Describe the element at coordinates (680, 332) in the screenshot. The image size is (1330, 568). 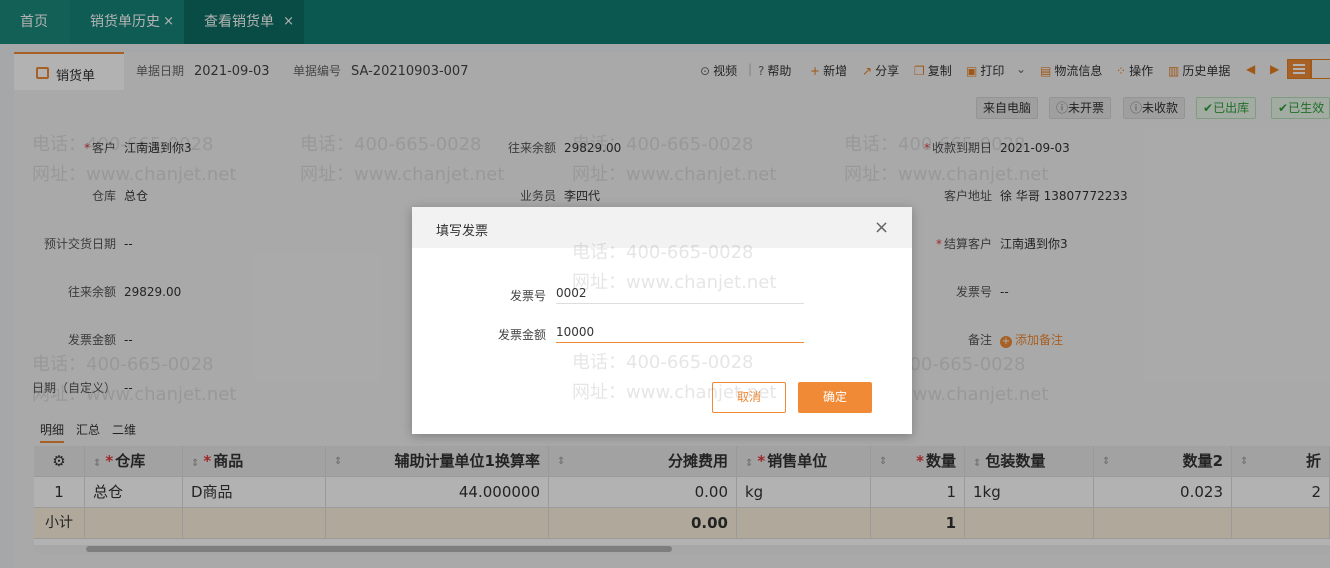
I see `invoice-amount-input` at that location.